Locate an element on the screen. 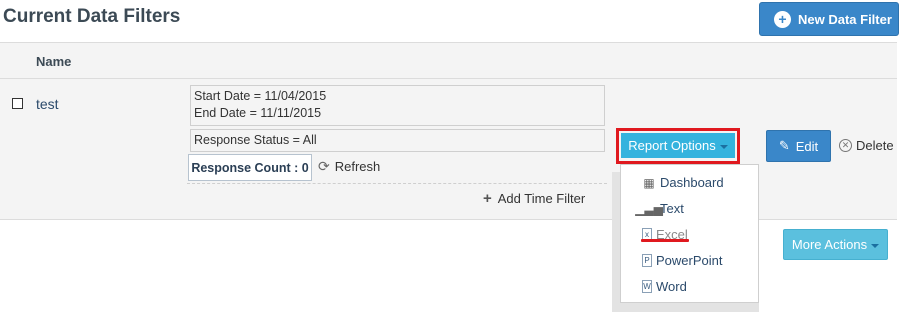 This screenshot has height=314, width=900. more-actions-label: More Actions is located at coordinates (829, 244).